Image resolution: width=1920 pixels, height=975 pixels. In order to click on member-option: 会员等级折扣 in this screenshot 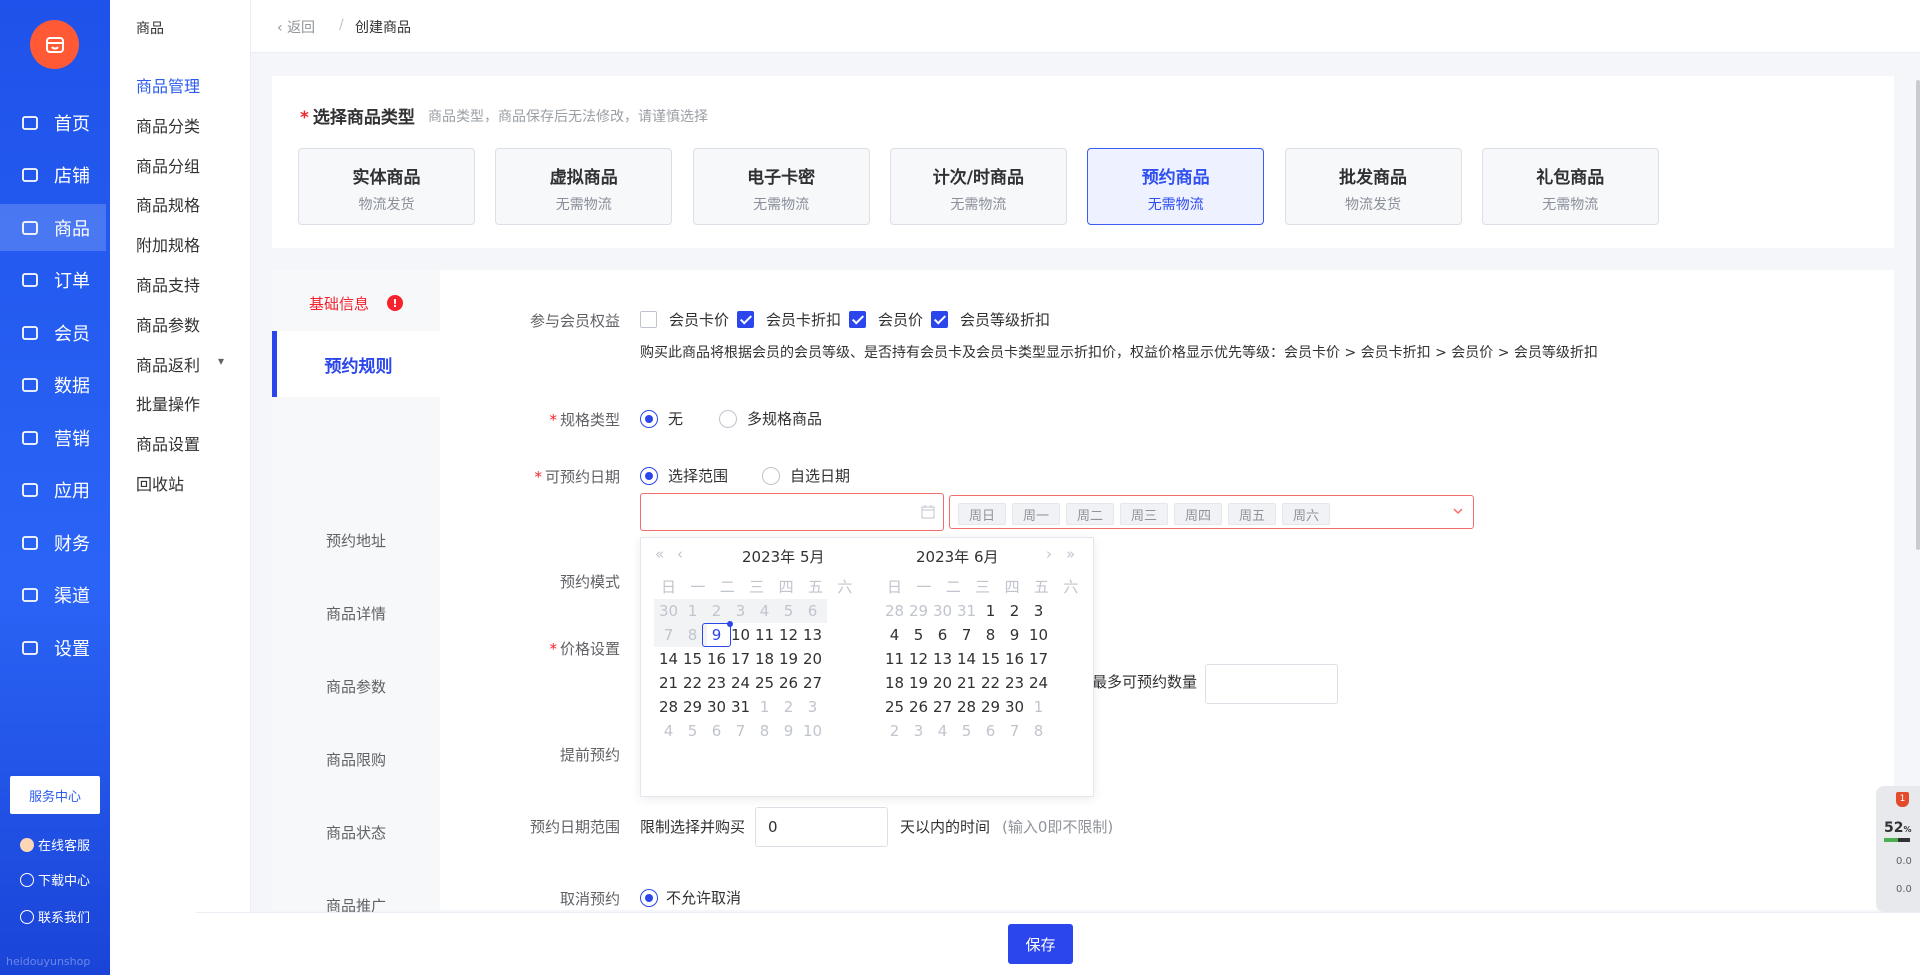, I will do `click(990, 319)`.